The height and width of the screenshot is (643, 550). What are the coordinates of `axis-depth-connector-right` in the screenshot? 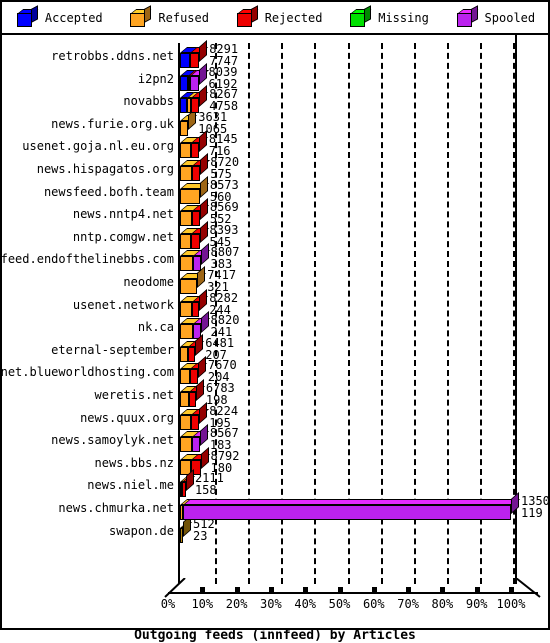 It's located at (528, 588).